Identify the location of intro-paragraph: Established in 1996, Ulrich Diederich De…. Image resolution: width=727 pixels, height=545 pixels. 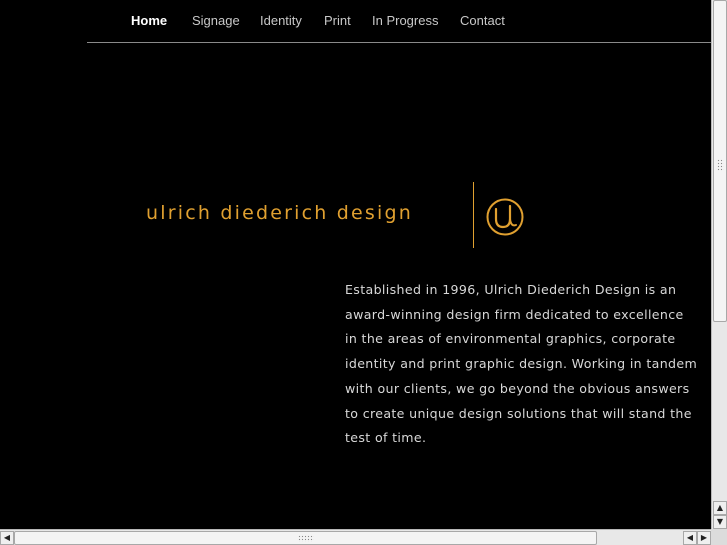
(521, 364).